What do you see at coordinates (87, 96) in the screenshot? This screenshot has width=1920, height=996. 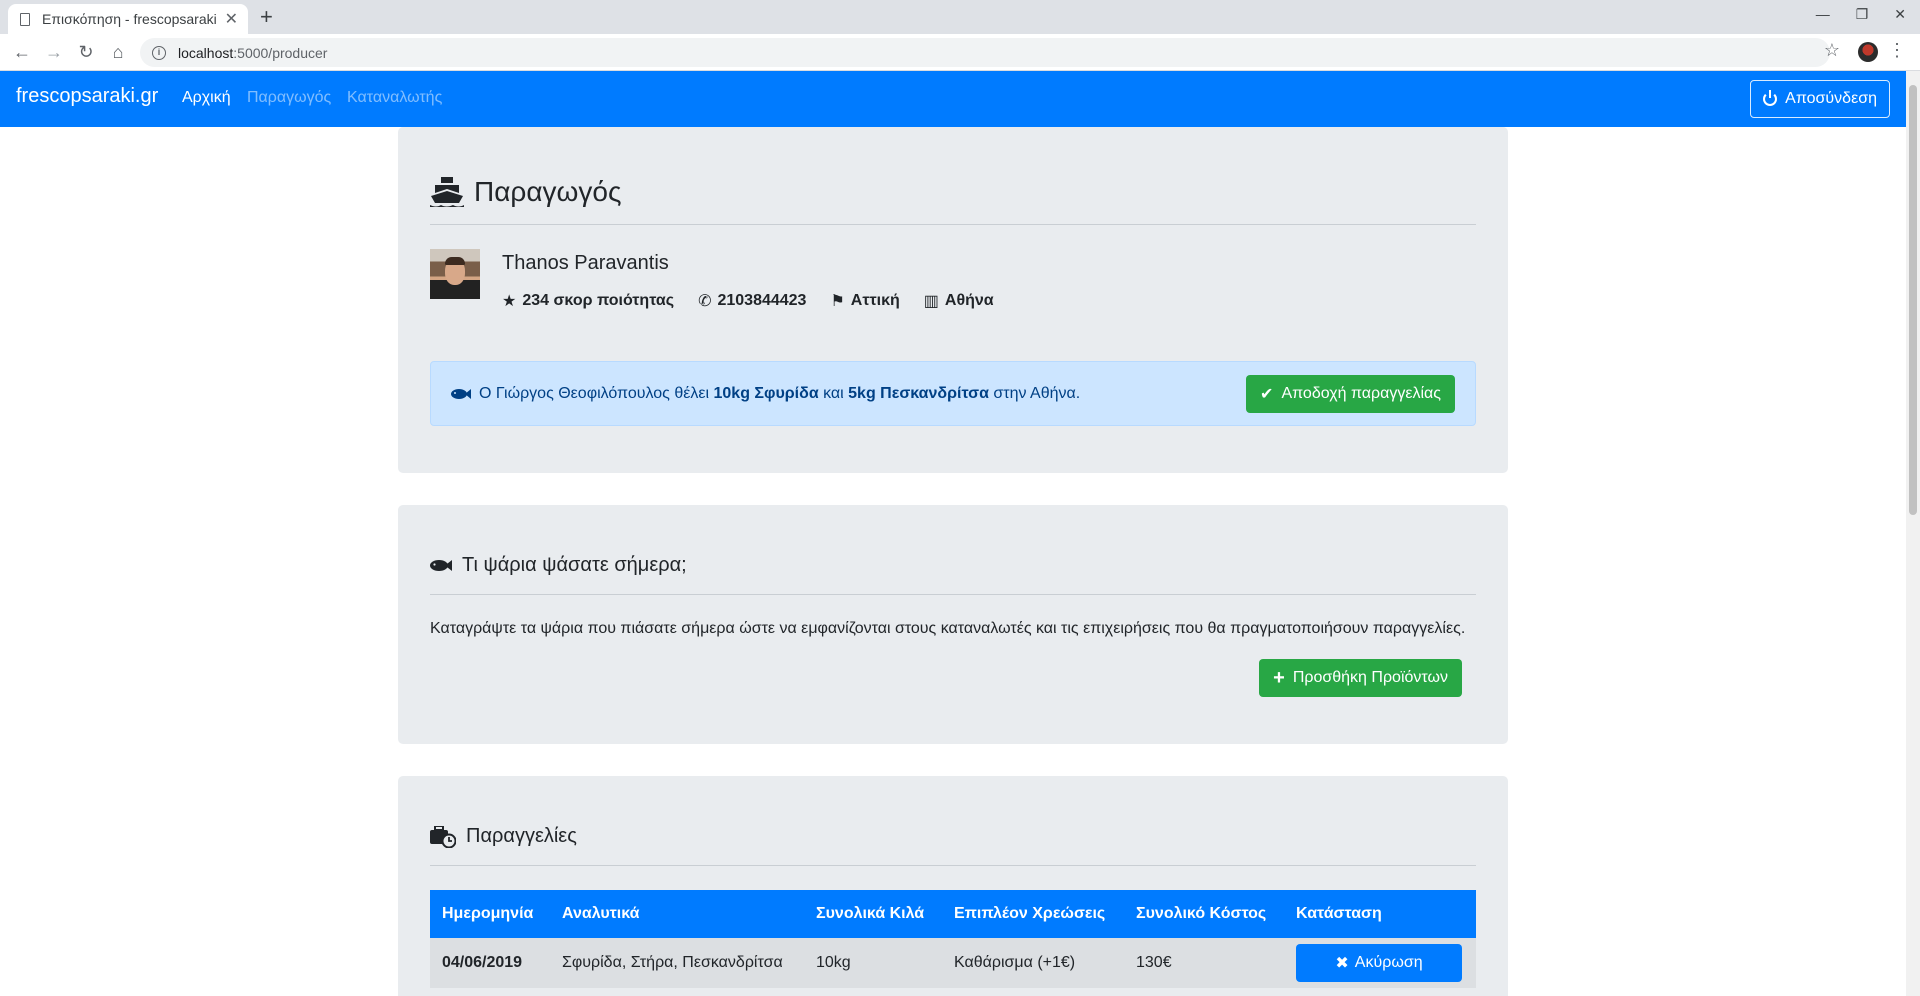 I see `brand-link: frescopsaraki.gr` at bounding box center [87, 96].